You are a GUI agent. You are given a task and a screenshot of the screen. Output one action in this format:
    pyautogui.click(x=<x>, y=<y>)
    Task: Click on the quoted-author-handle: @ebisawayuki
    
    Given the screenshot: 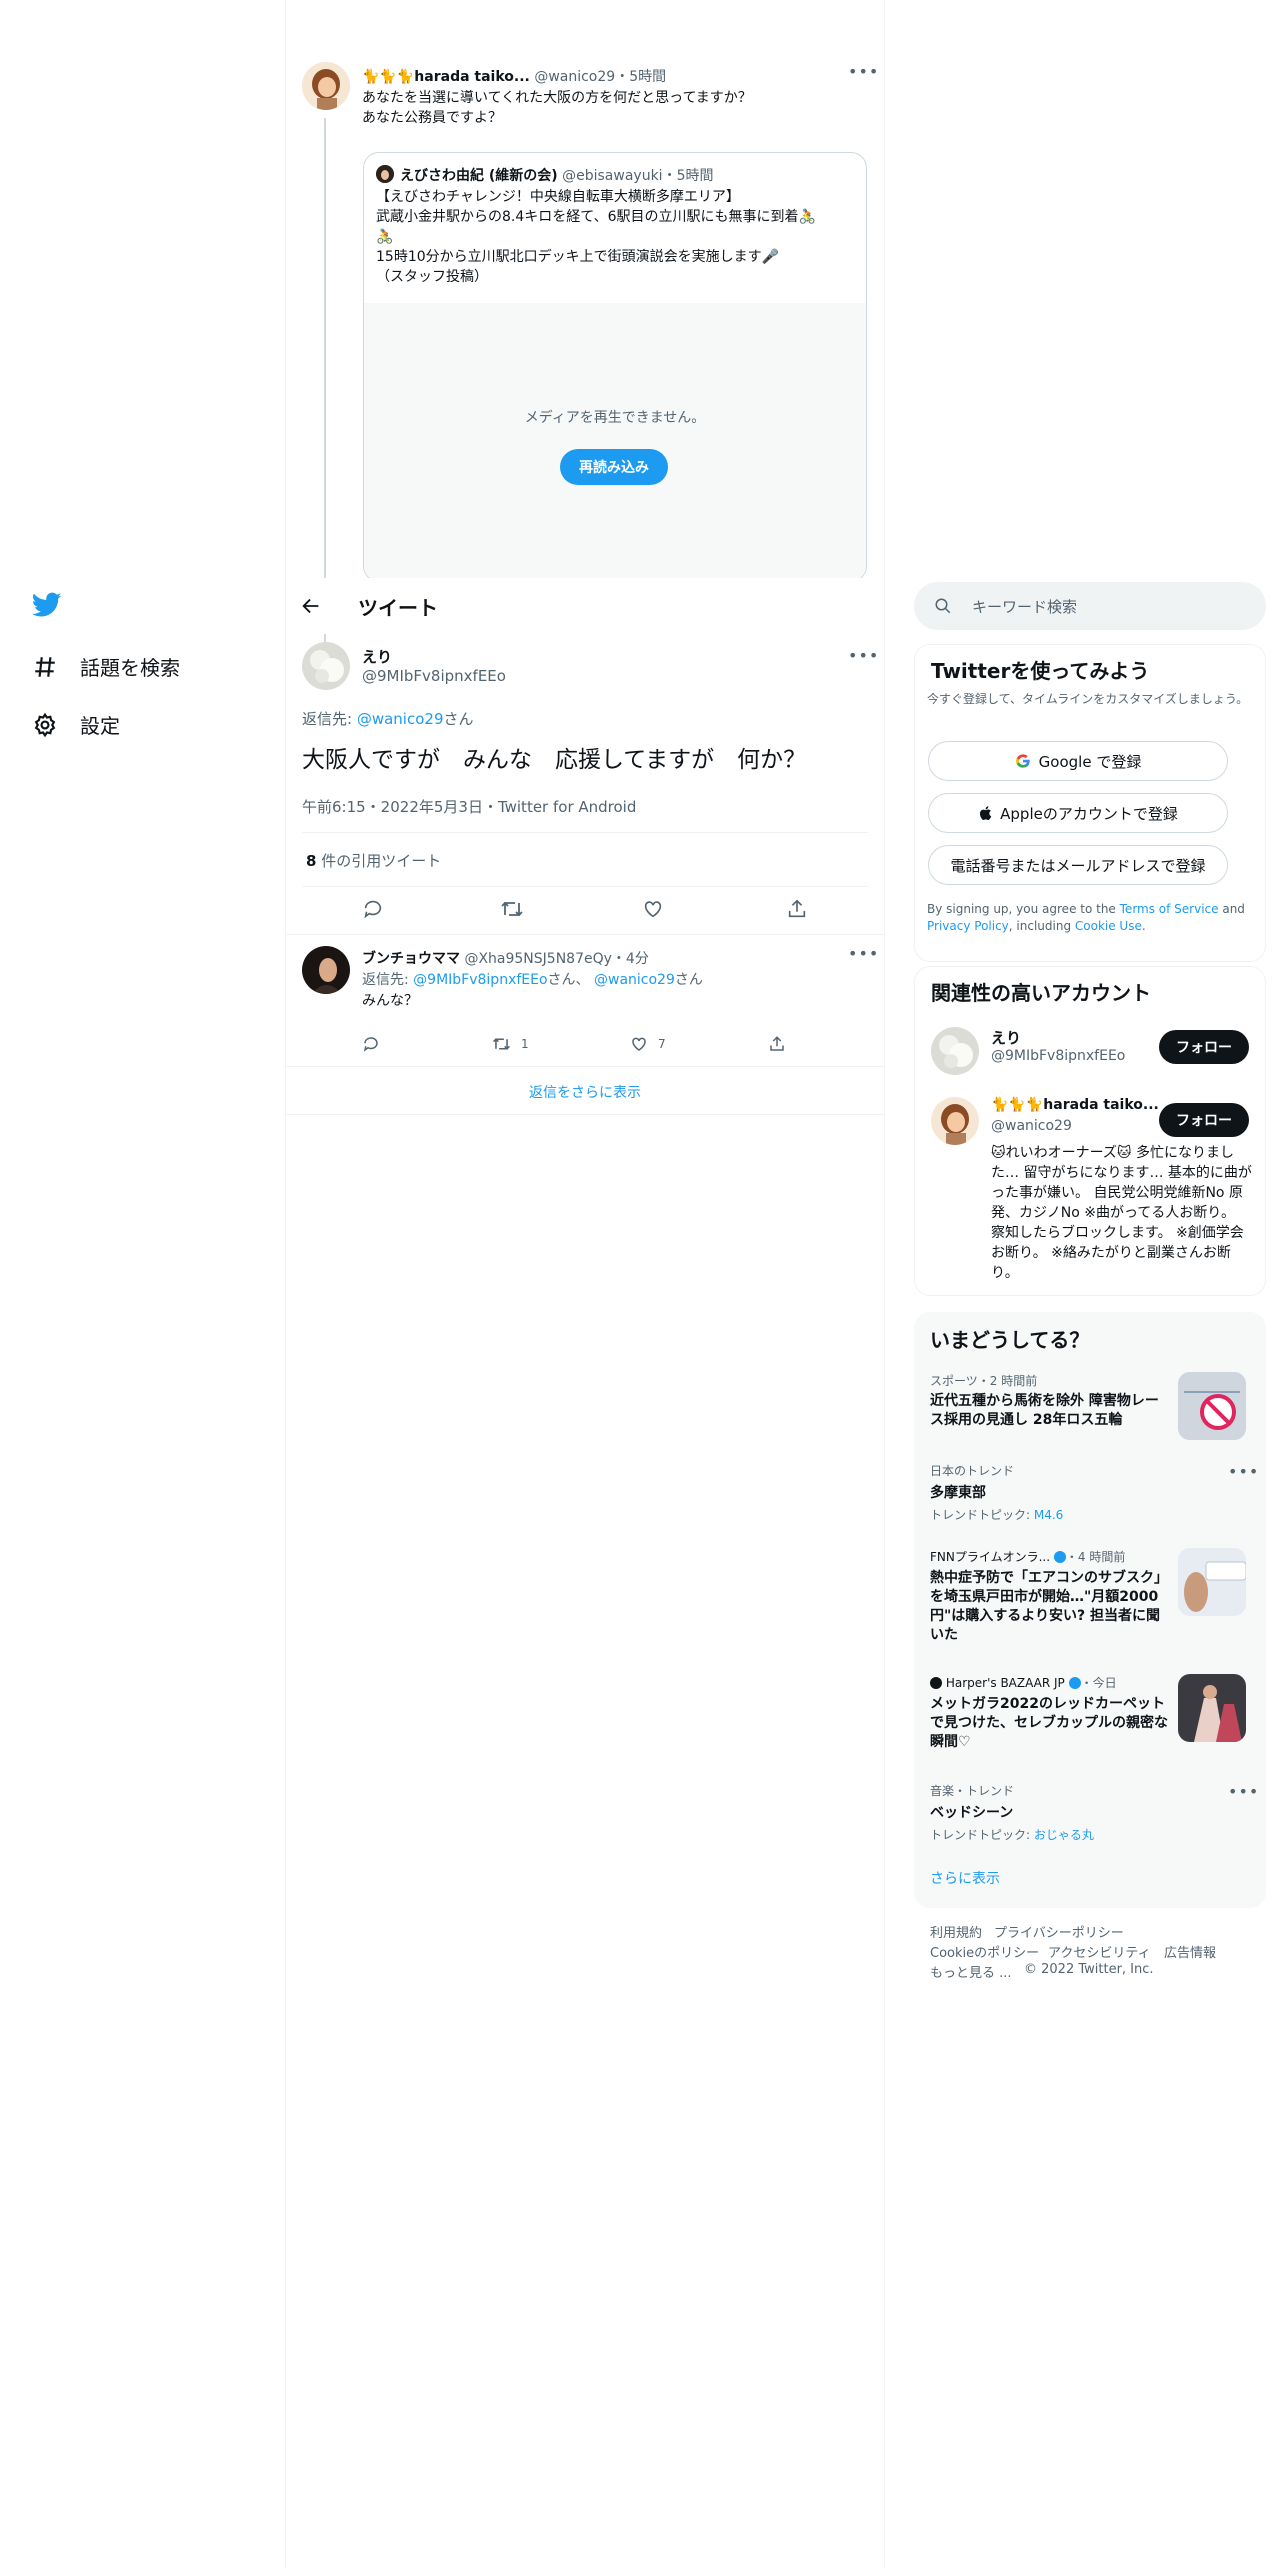 What is the action you would take?
    pyautogui.click(x=612, y=176)
    